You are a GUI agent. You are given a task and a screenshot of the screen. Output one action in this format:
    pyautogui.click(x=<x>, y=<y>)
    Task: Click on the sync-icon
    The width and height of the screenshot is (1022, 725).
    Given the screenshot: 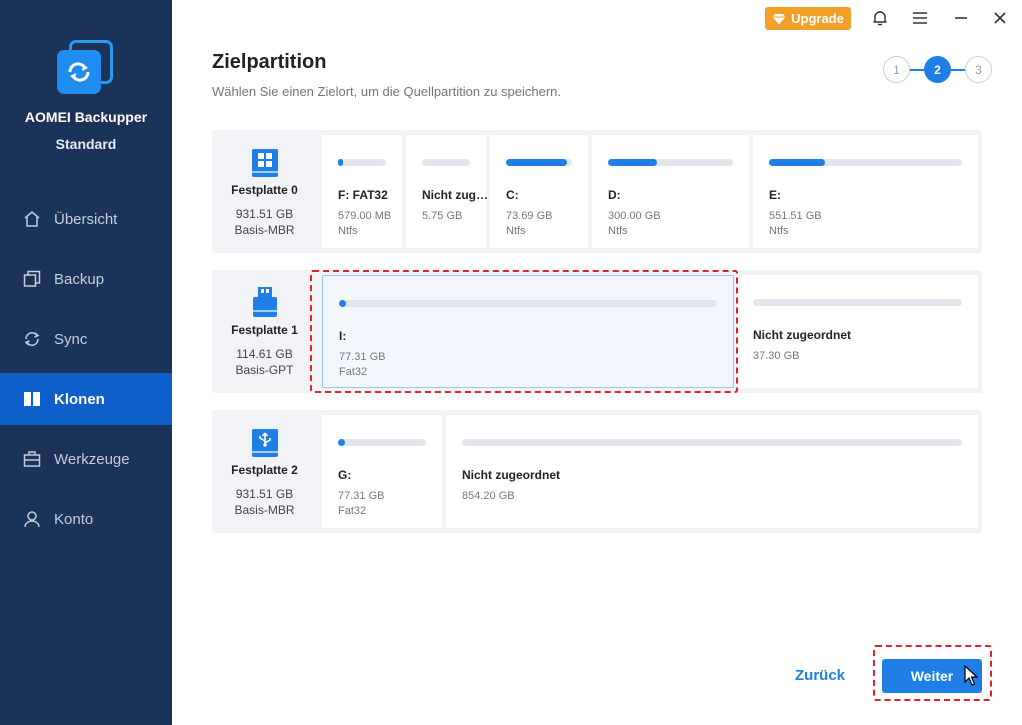 What is the action you would take?
    pyautogui.click(x=32, y=339)
    